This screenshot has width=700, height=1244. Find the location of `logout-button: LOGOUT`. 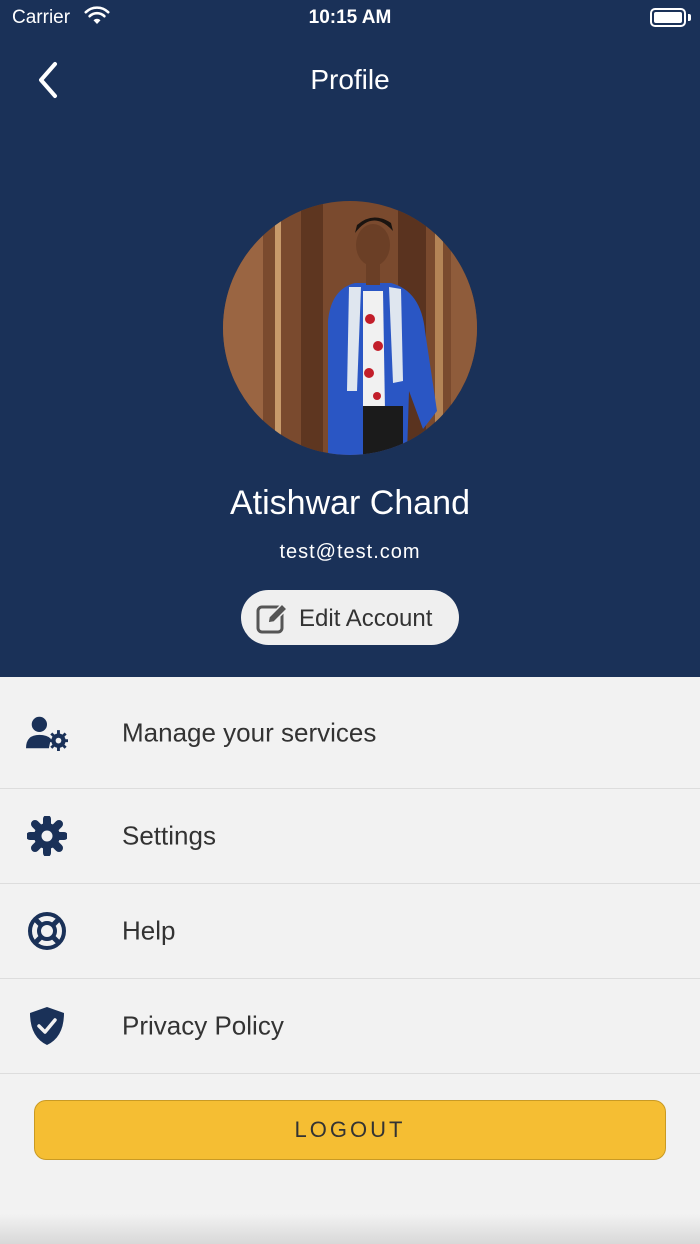

logout-button: LOGOUT is located at coordinates (350, 1130).